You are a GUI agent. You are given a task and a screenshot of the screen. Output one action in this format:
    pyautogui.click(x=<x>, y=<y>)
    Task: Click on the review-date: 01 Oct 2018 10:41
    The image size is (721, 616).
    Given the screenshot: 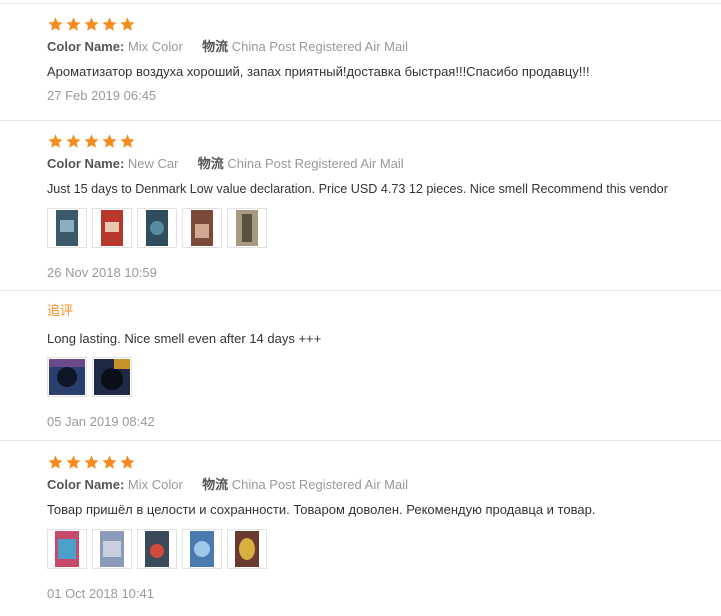 What is the action you would take?
    pyautogui.click(x=100, y=593)
    